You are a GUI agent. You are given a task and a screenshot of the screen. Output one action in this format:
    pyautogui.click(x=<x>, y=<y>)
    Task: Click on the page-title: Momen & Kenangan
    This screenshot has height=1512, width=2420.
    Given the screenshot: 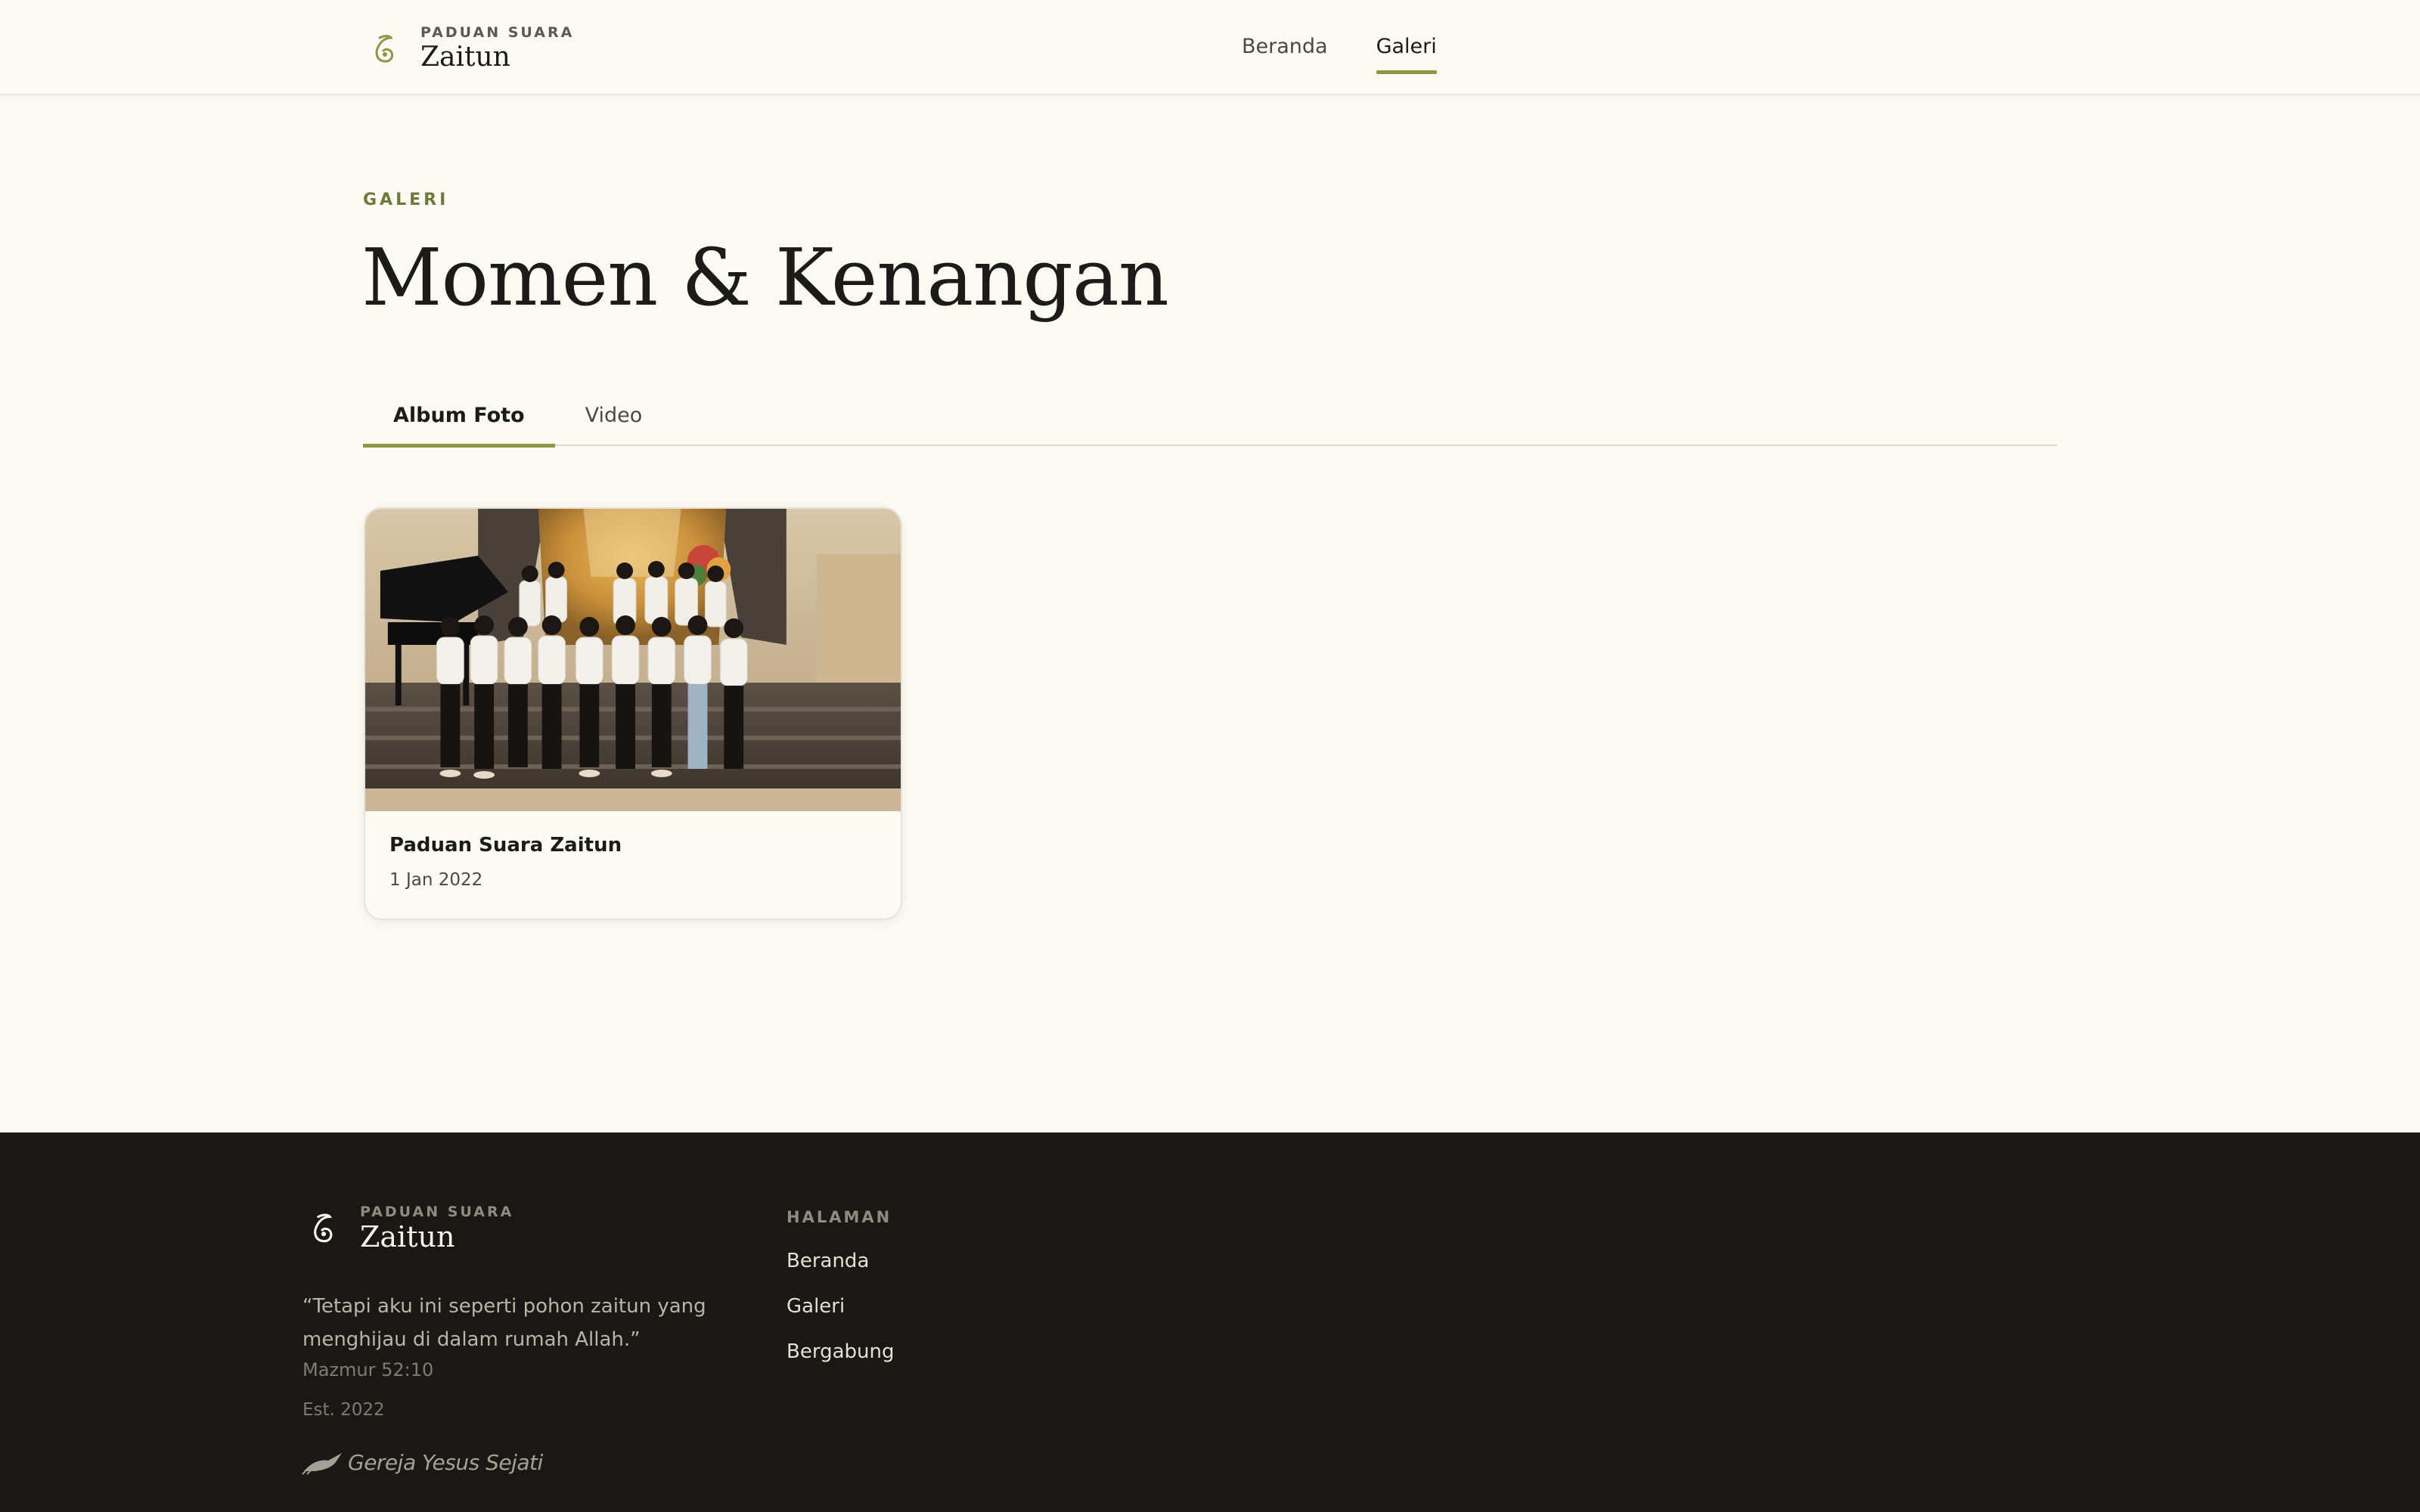 What is the action you would take?
    pyautogui.click(x=765, y=277)
    